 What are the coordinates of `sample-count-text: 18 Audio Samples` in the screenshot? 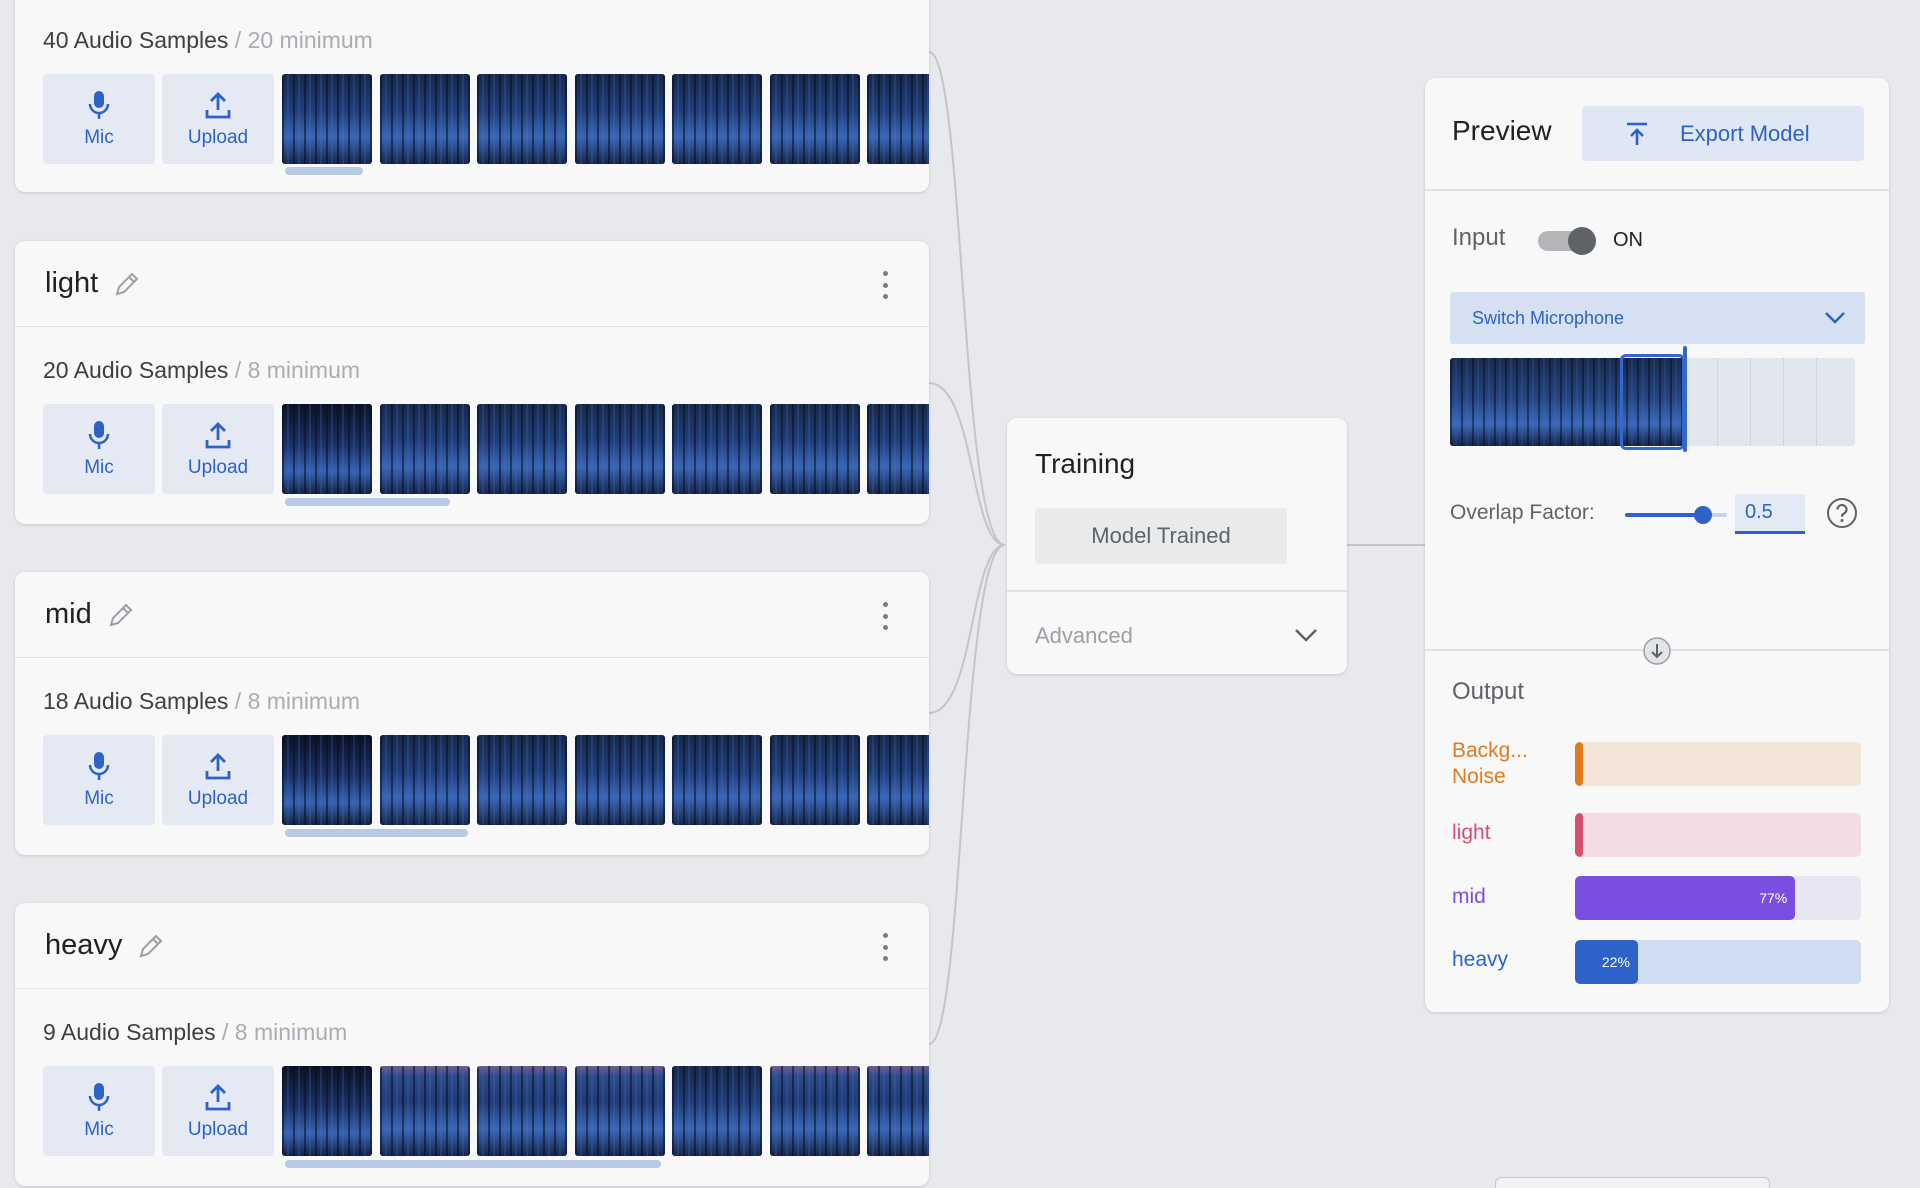 It's located at (136, 701).